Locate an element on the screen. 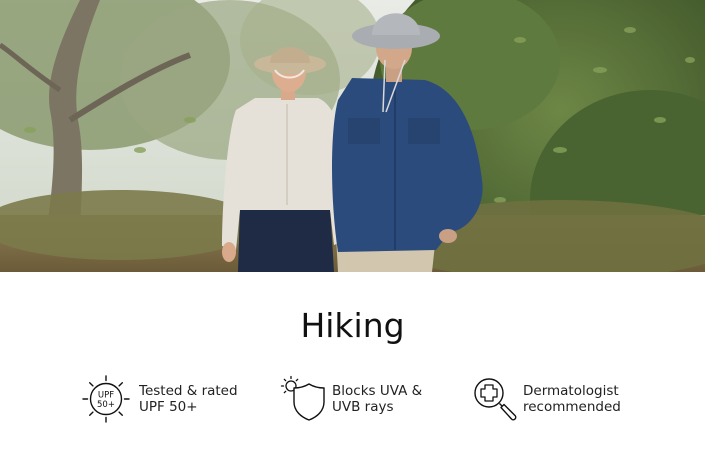  feature-upf-line1: Tested & rated is located at coordinates (188, 391).